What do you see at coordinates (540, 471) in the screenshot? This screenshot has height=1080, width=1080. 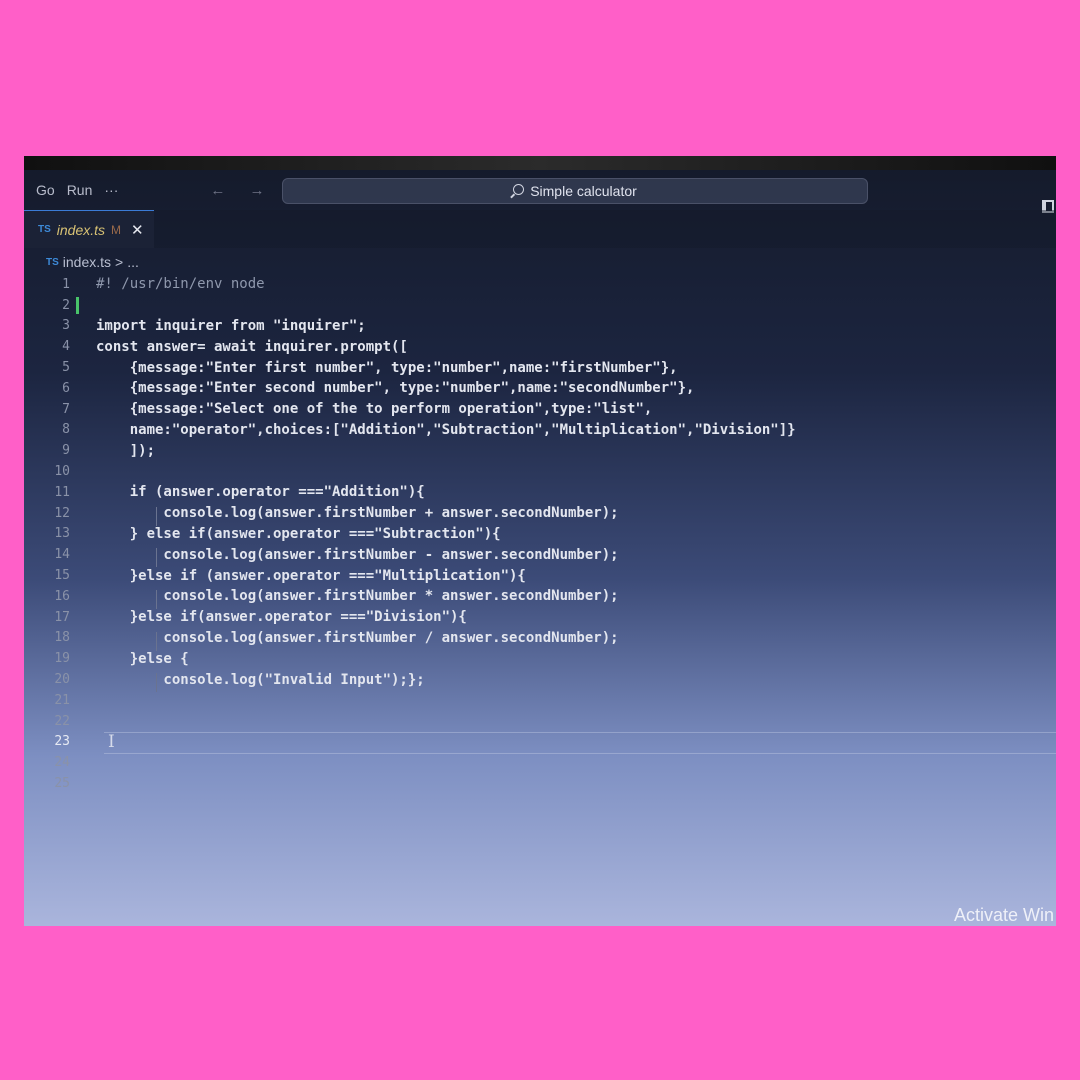 I see `code-line: 10` at bounding box center [540, 471].